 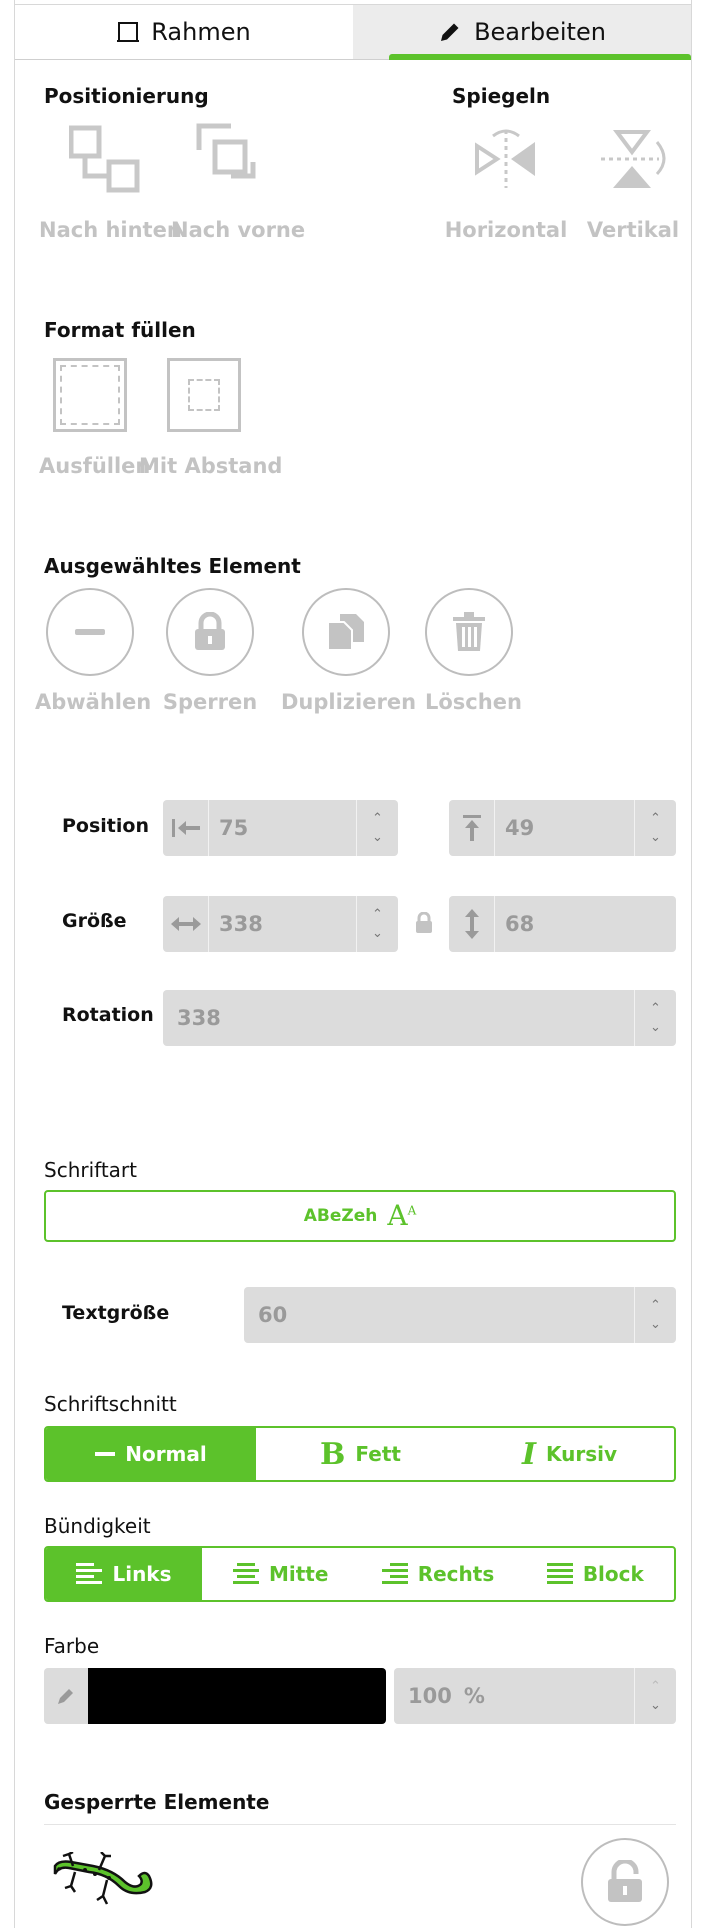 What do you see at coordinates (535, 1696) in the screenshot?
I see `opacity-field: 100 % ⌃ ⌄` at bounding box center [535, 1696].